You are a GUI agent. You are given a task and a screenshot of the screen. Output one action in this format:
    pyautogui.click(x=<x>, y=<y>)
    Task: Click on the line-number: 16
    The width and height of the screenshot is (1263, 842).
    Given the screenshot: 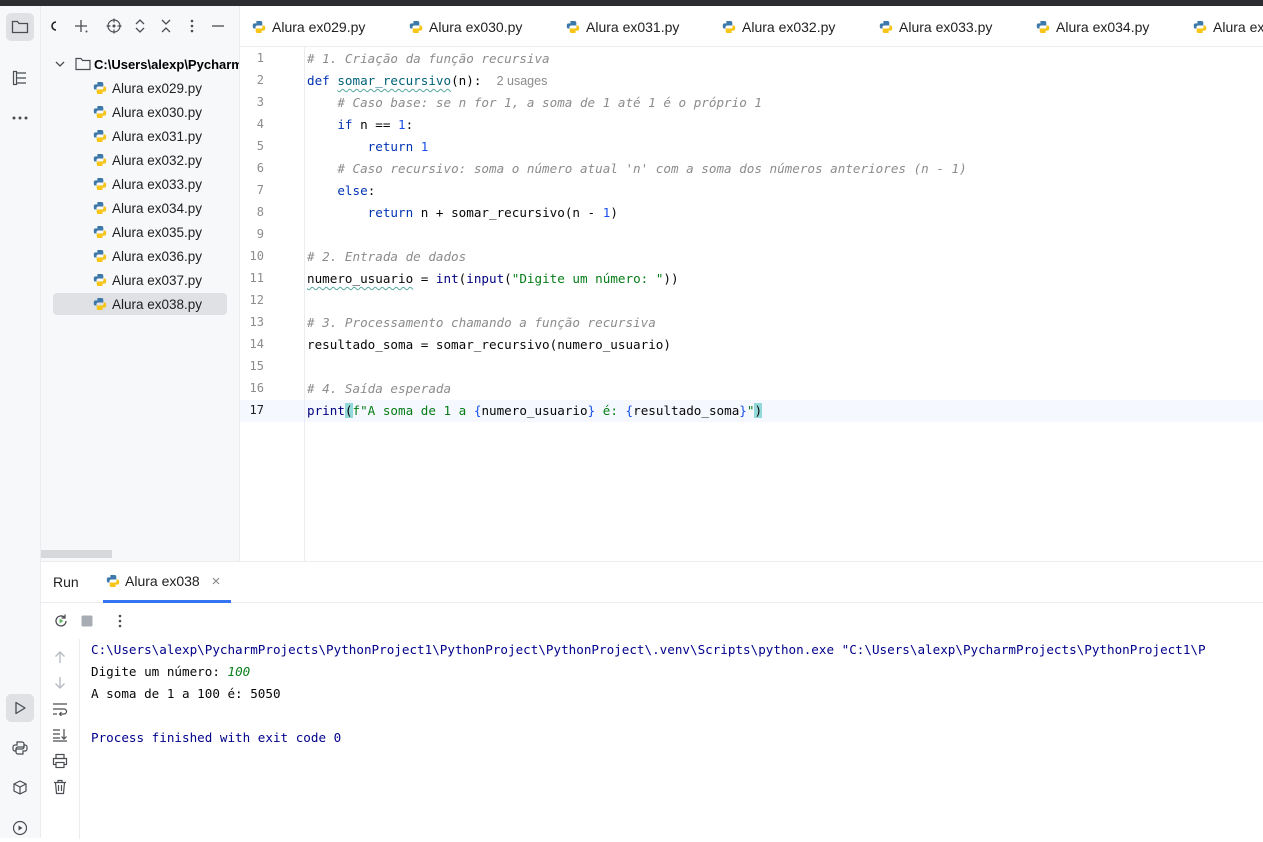 What is the action you would take?
    pyautogui.click(x=256, y=388)
    